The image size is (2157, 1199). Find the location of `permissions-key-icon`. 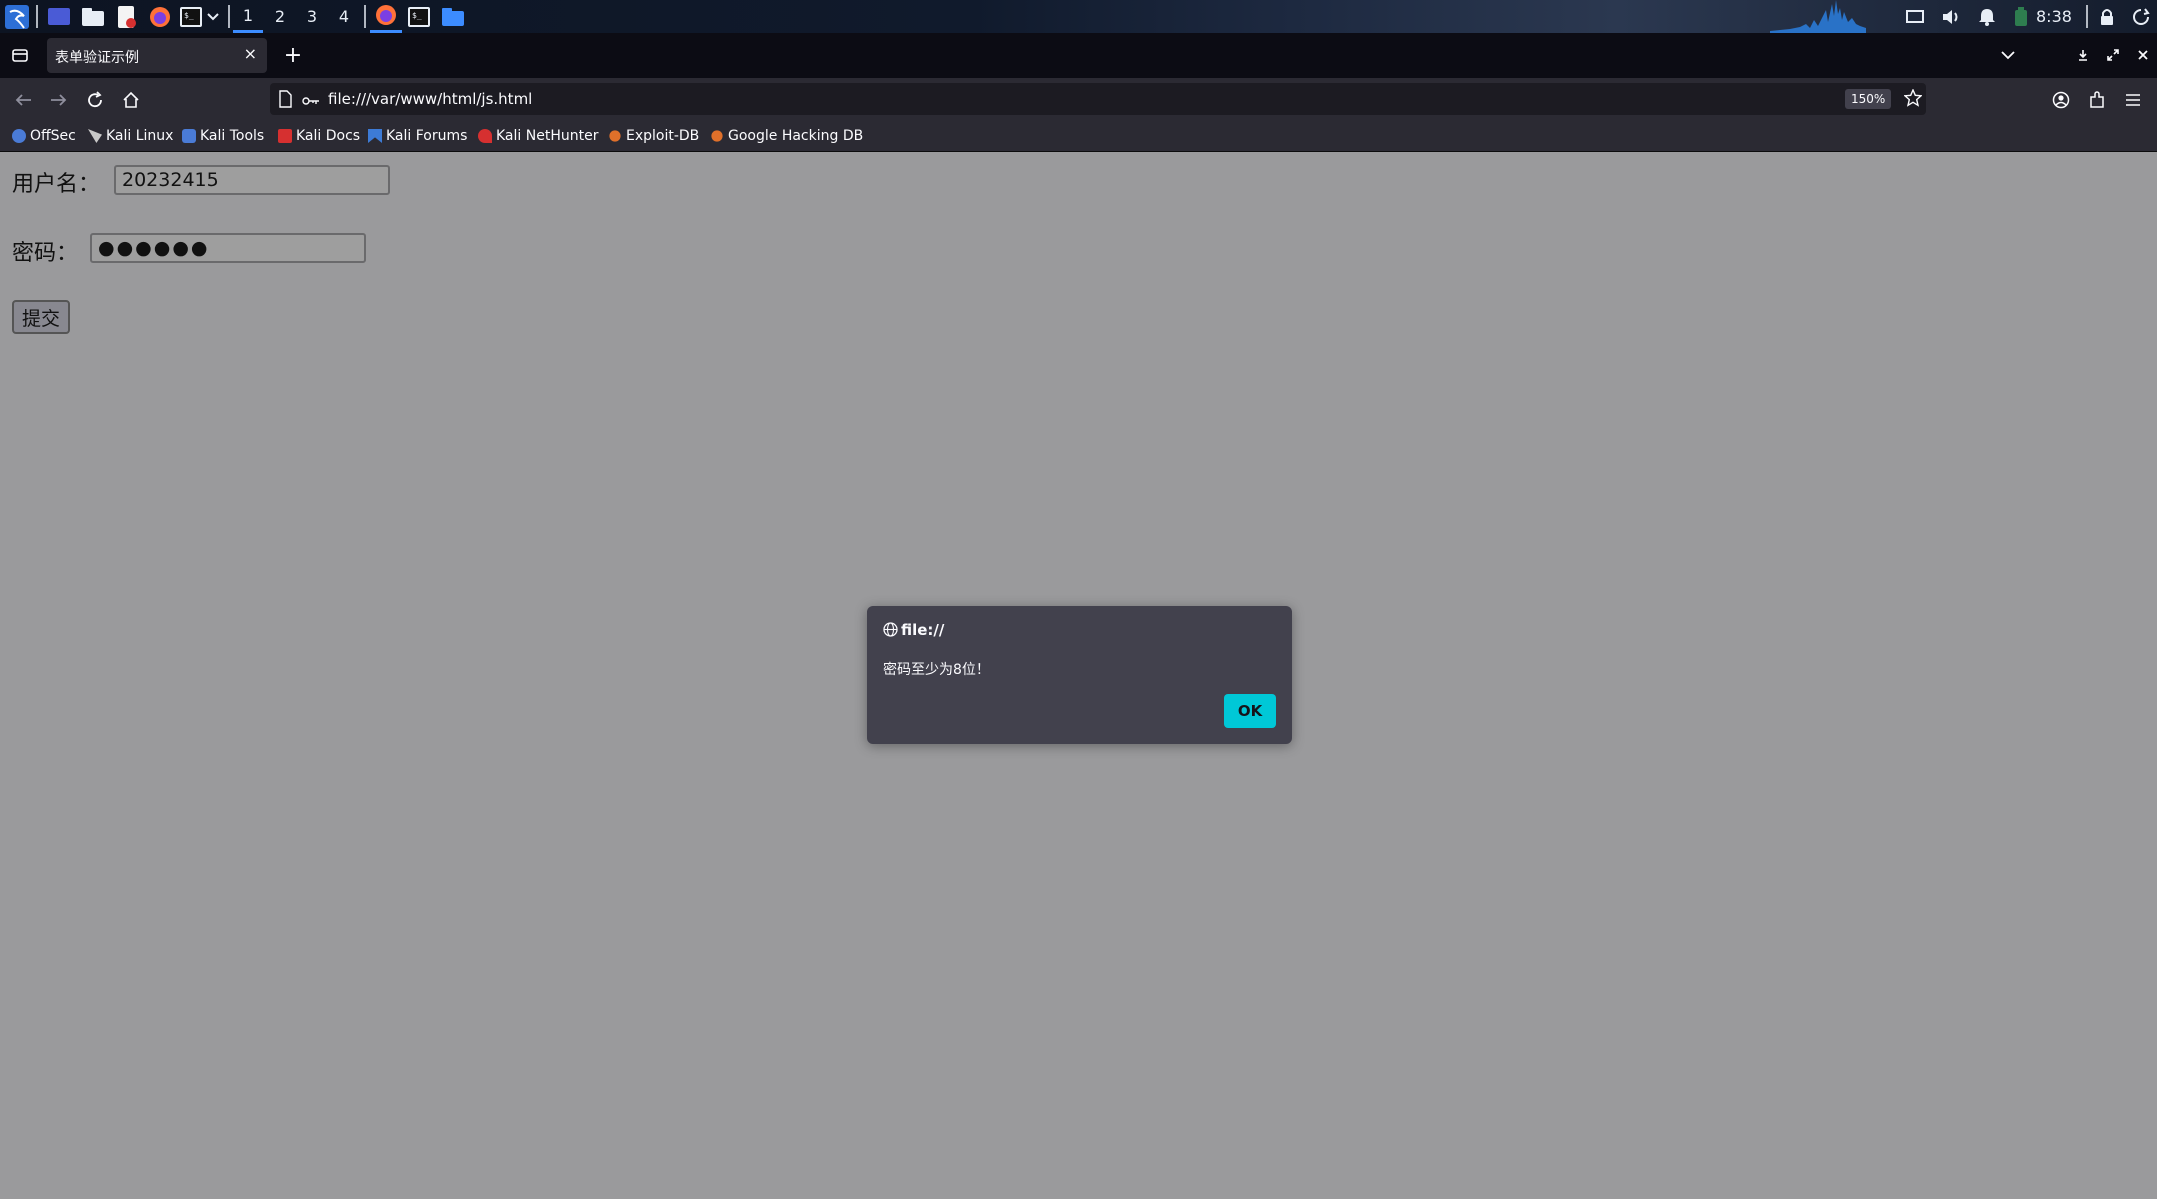

permissions-key-icon is located at coordinates (311, 101).